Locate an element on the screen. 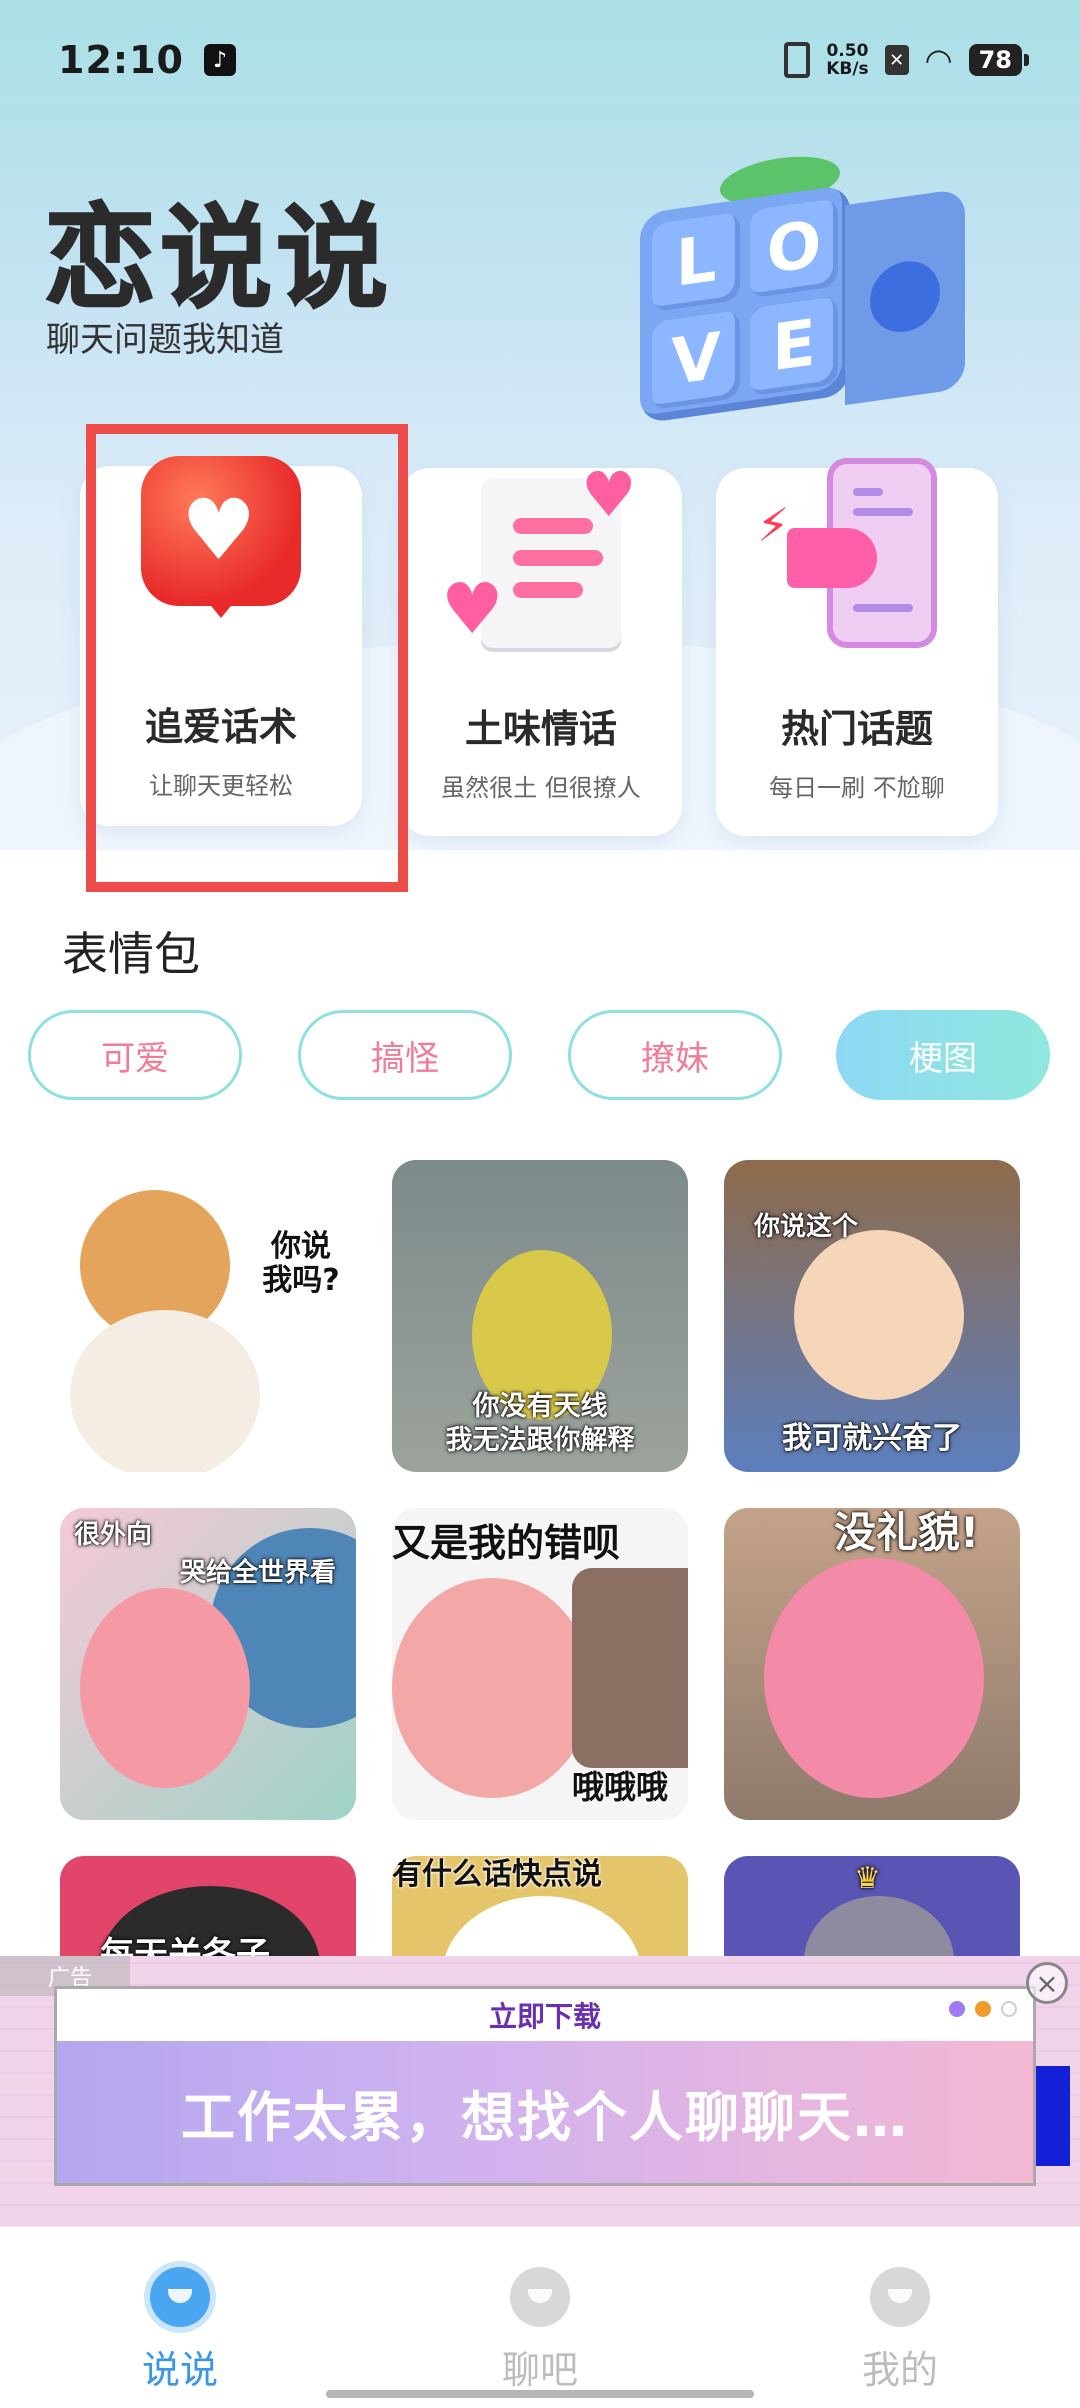 The image size is (1080, 2408). nav-item-shuoshuo: 说说 is located at coordinates (180, 2330).